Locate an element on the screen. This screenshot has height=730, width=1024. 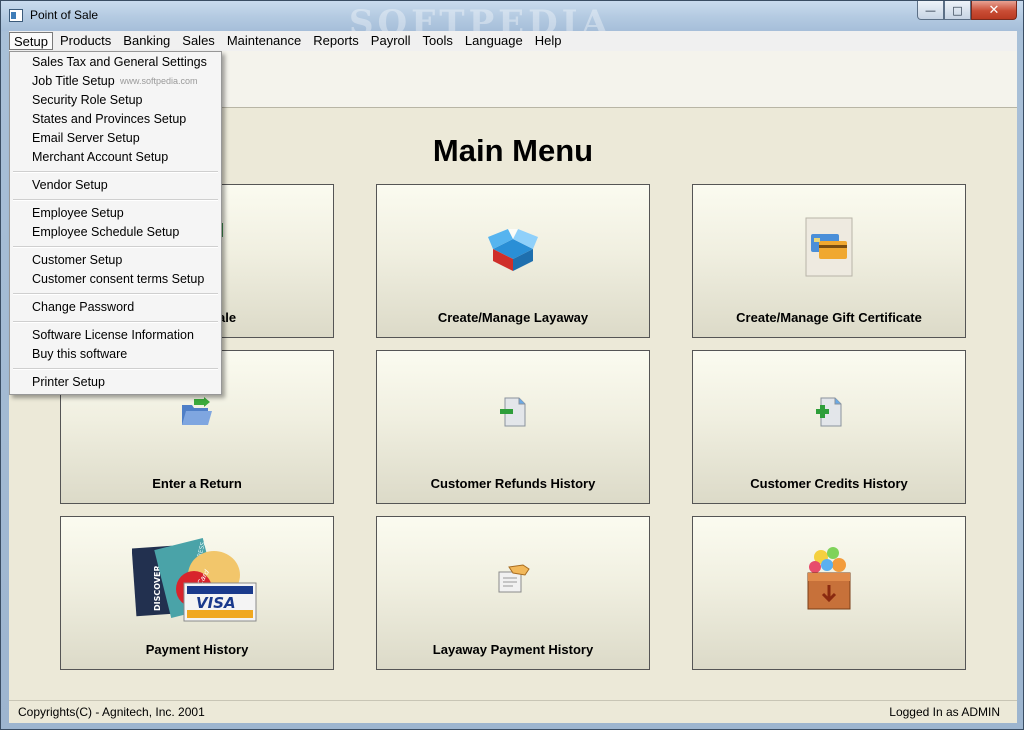
menu-item-job-title-setup: Job Title Setup is located at coordinates (73, 81).